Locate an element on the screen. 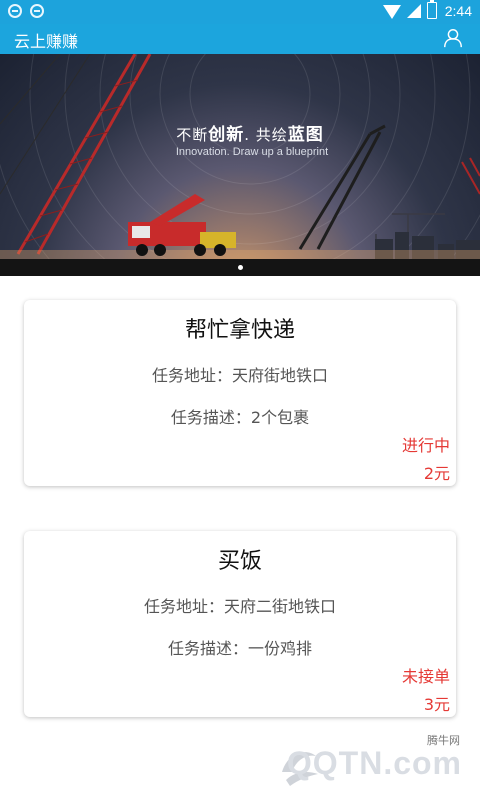  watermark: 腾牛网 QQTN.com is located at coordinates (372, 764).